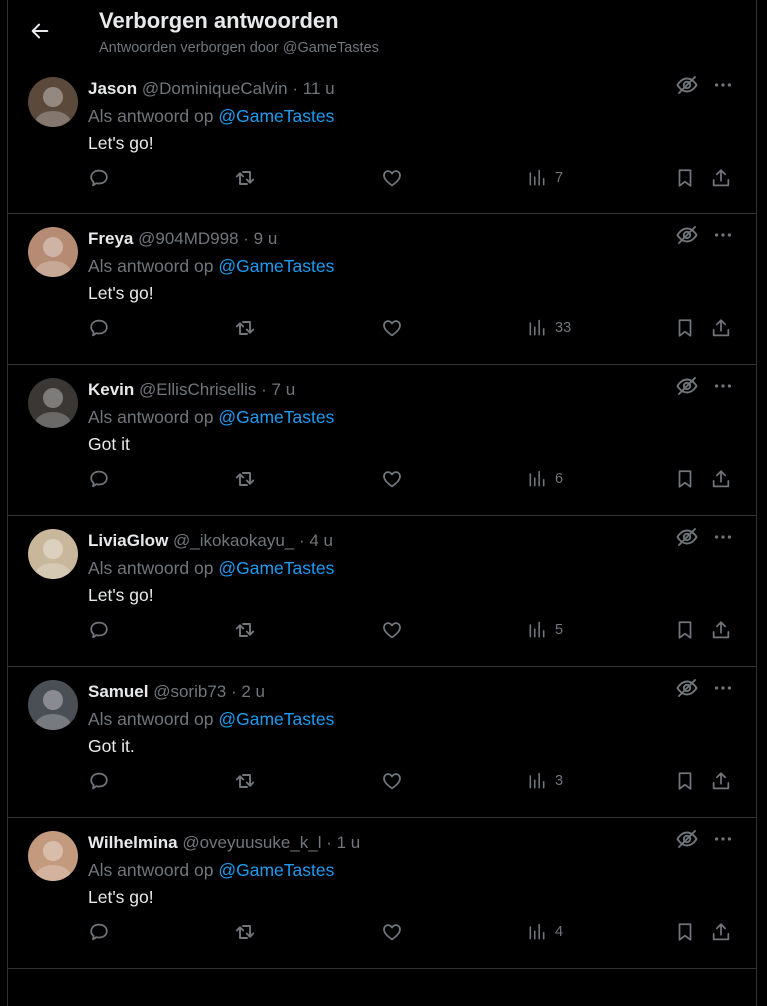  I want to click on display-name: Samuel, so click(118, 691).